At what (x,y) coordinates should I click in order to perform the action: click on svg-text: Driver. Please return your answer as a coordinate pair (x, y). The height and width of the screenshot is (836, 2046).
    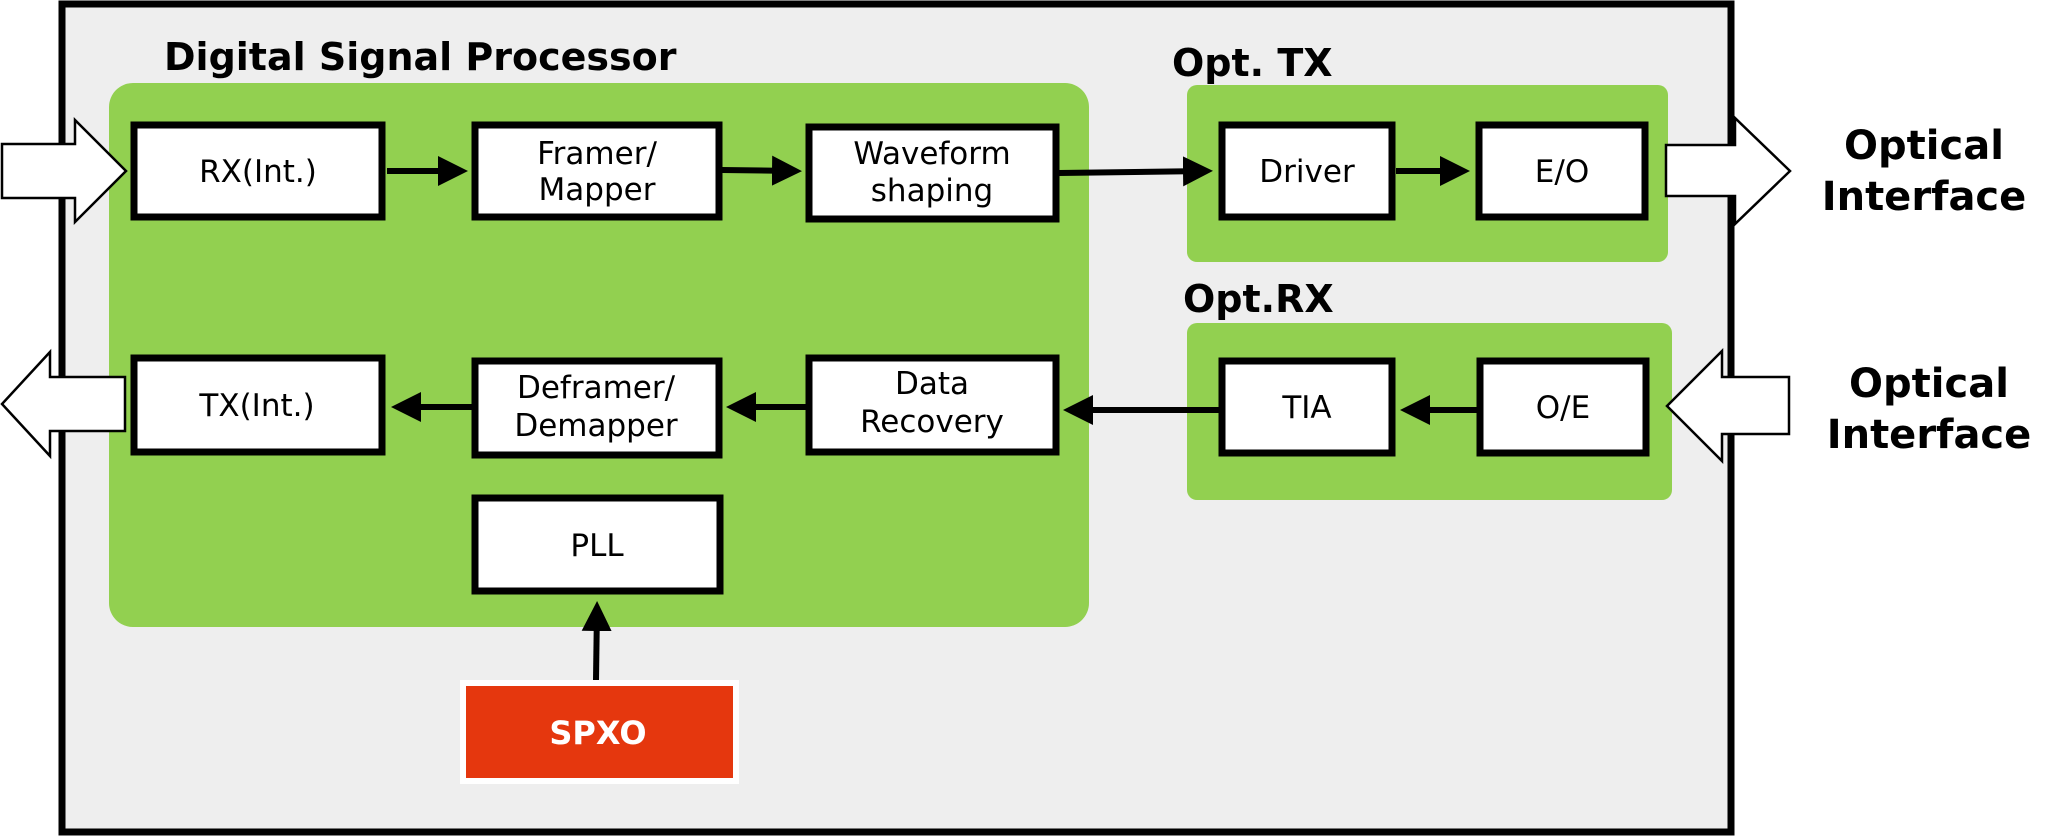
    Looking at the image, I should click on (1307, 172).